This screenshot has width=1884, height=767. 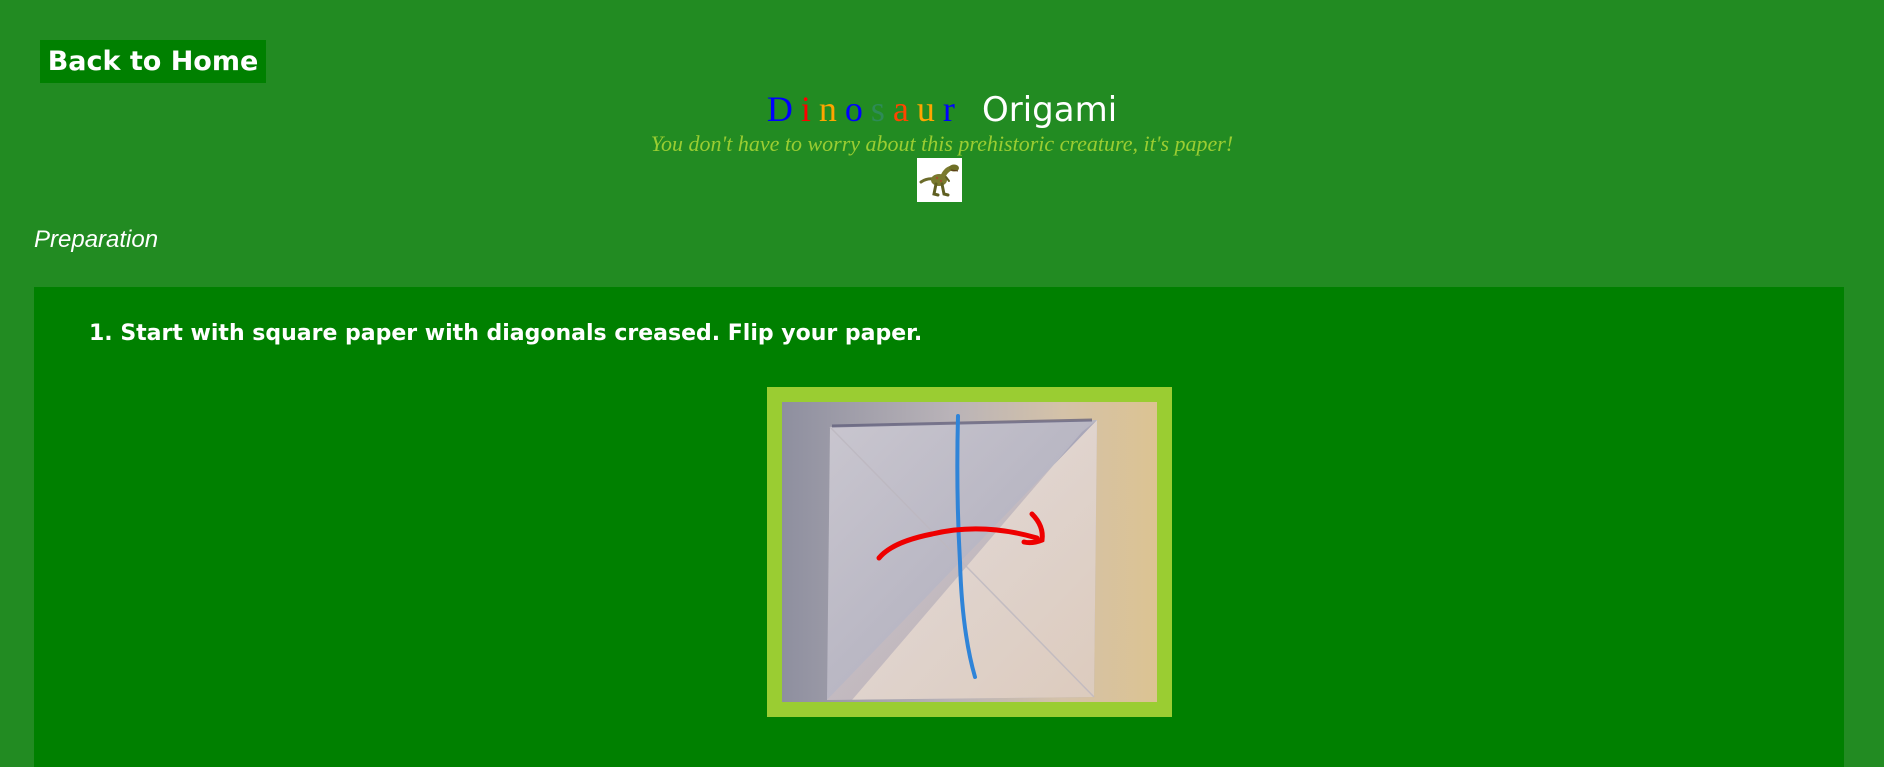 I want to click on title-letter: i, so click(x=806, y=109).